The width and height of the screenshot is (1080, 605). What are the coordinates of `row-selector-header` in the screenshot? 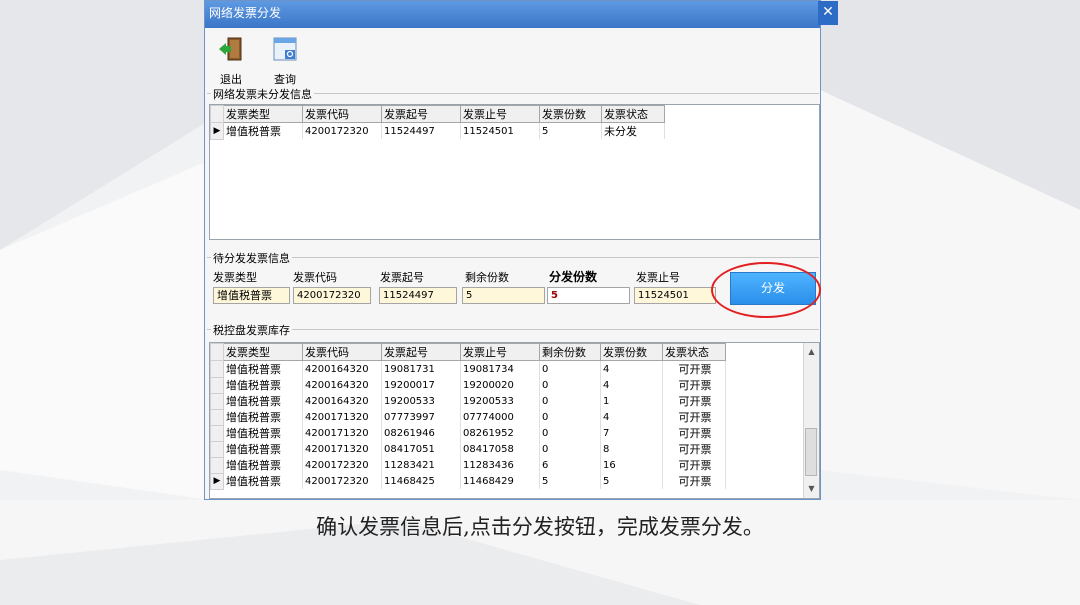 It's located at (217, 114).